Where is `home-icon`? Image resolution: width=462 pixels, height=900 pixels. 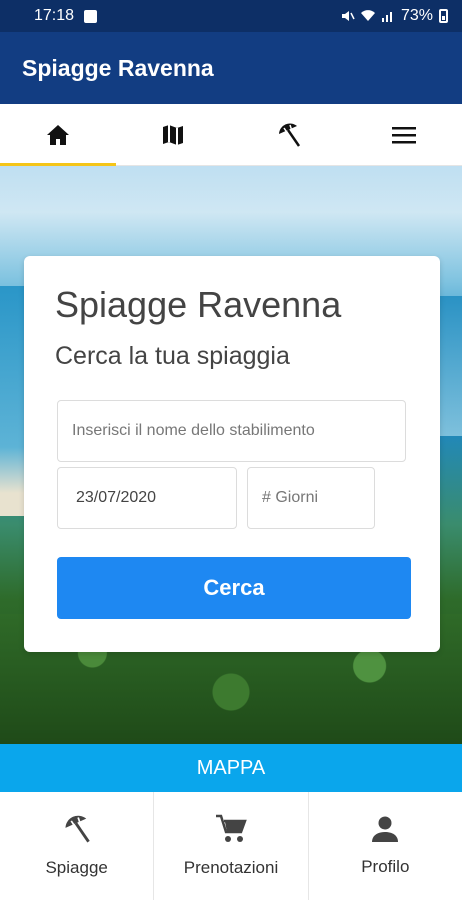 home-icon is located at coordinates (57, 134).